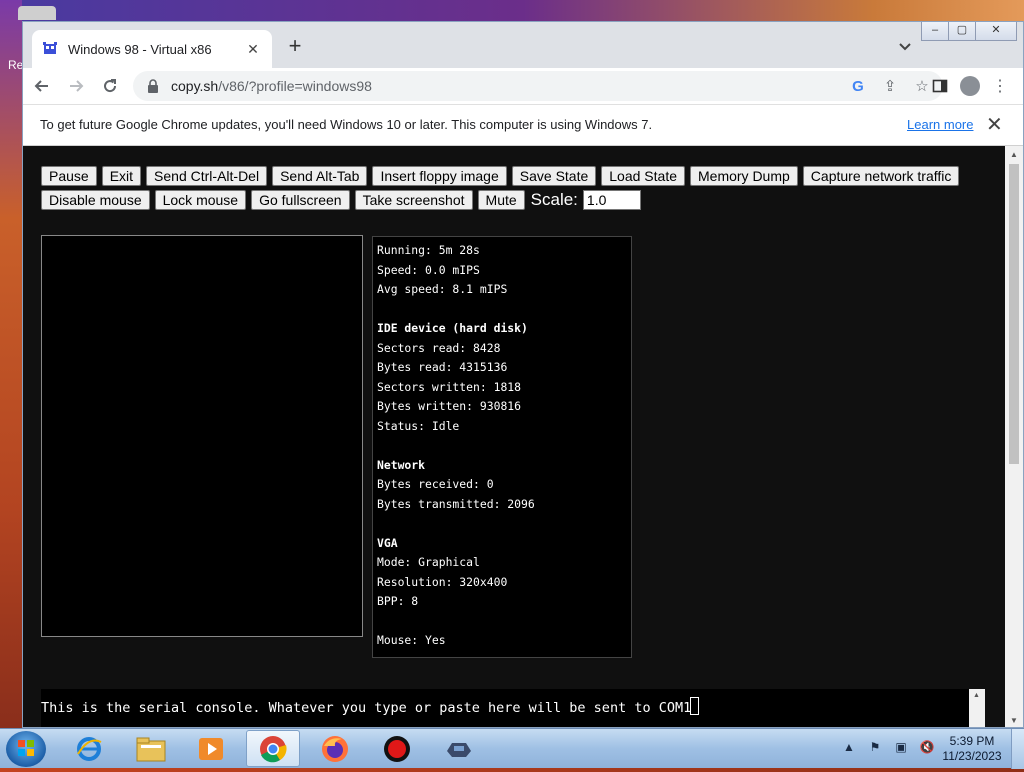 Image resolution: width=1024 pixels, height=772 pixels. I want to click on stat-bytes-written: Bytes written: 930816, so click(449, 406).